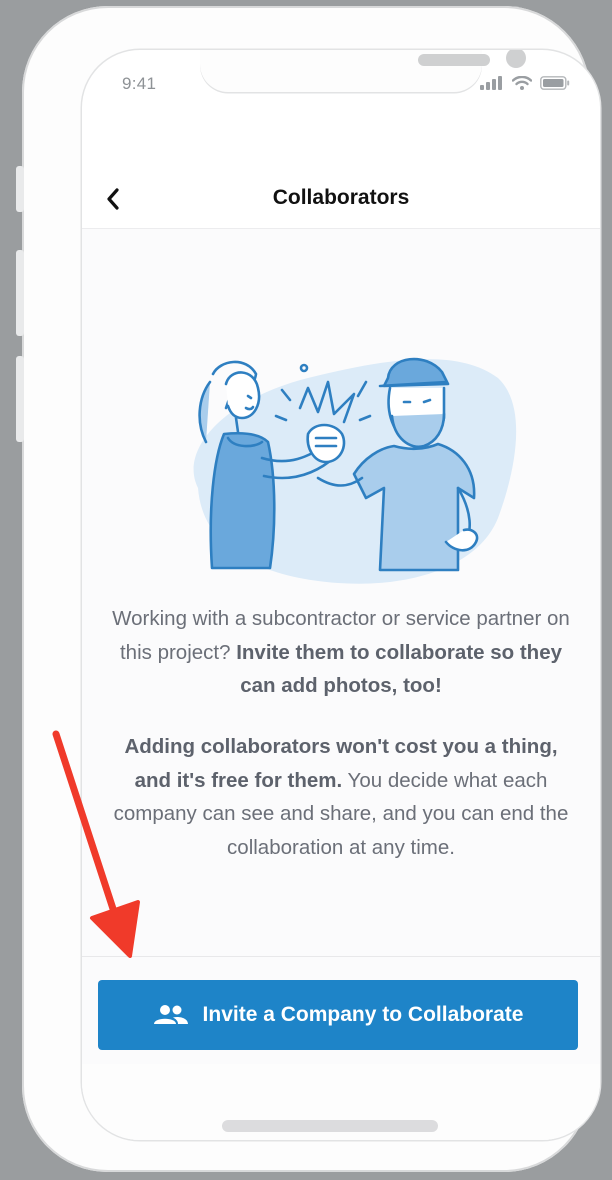 The image size is (612, 1180). Describe the element at coordinates (330, 1126) in the screenshot. I see `home-indicator` at that location.